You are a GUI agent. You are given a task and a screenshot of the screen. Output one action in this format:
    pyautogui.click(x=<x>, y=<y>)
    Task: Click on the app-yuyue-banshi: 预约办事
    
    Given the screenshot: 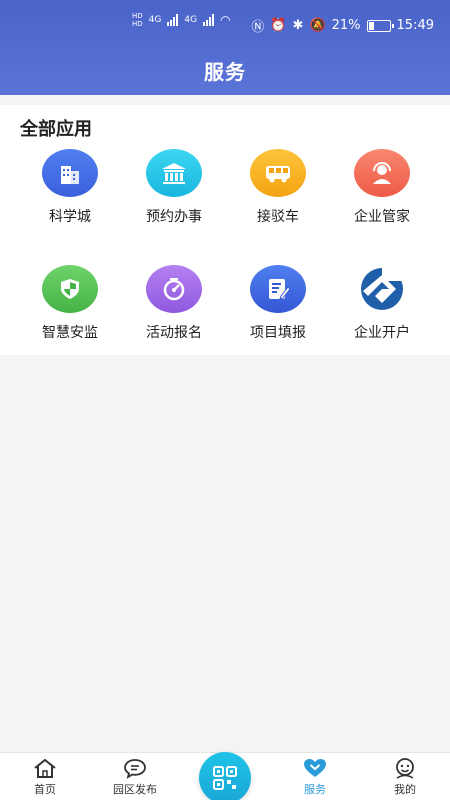 What is the action you would take?
    pyautogui.click(x=174, y=194)
    